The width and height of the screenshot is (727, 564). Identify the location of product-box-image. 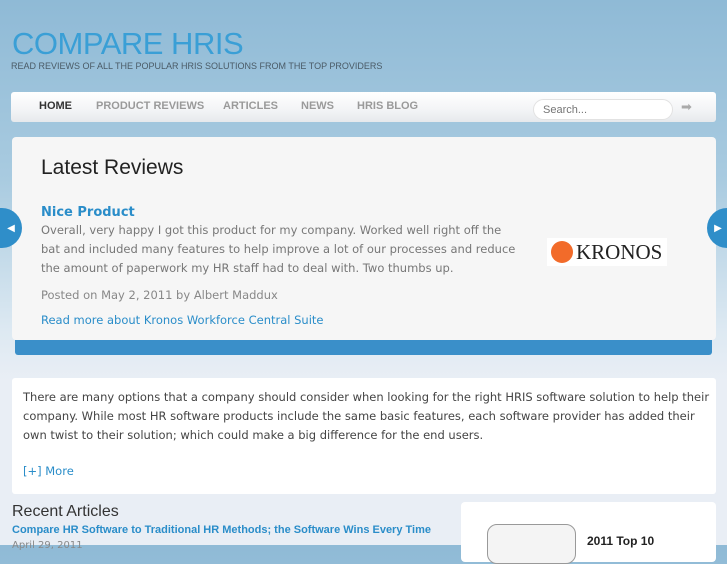
(531, 544).